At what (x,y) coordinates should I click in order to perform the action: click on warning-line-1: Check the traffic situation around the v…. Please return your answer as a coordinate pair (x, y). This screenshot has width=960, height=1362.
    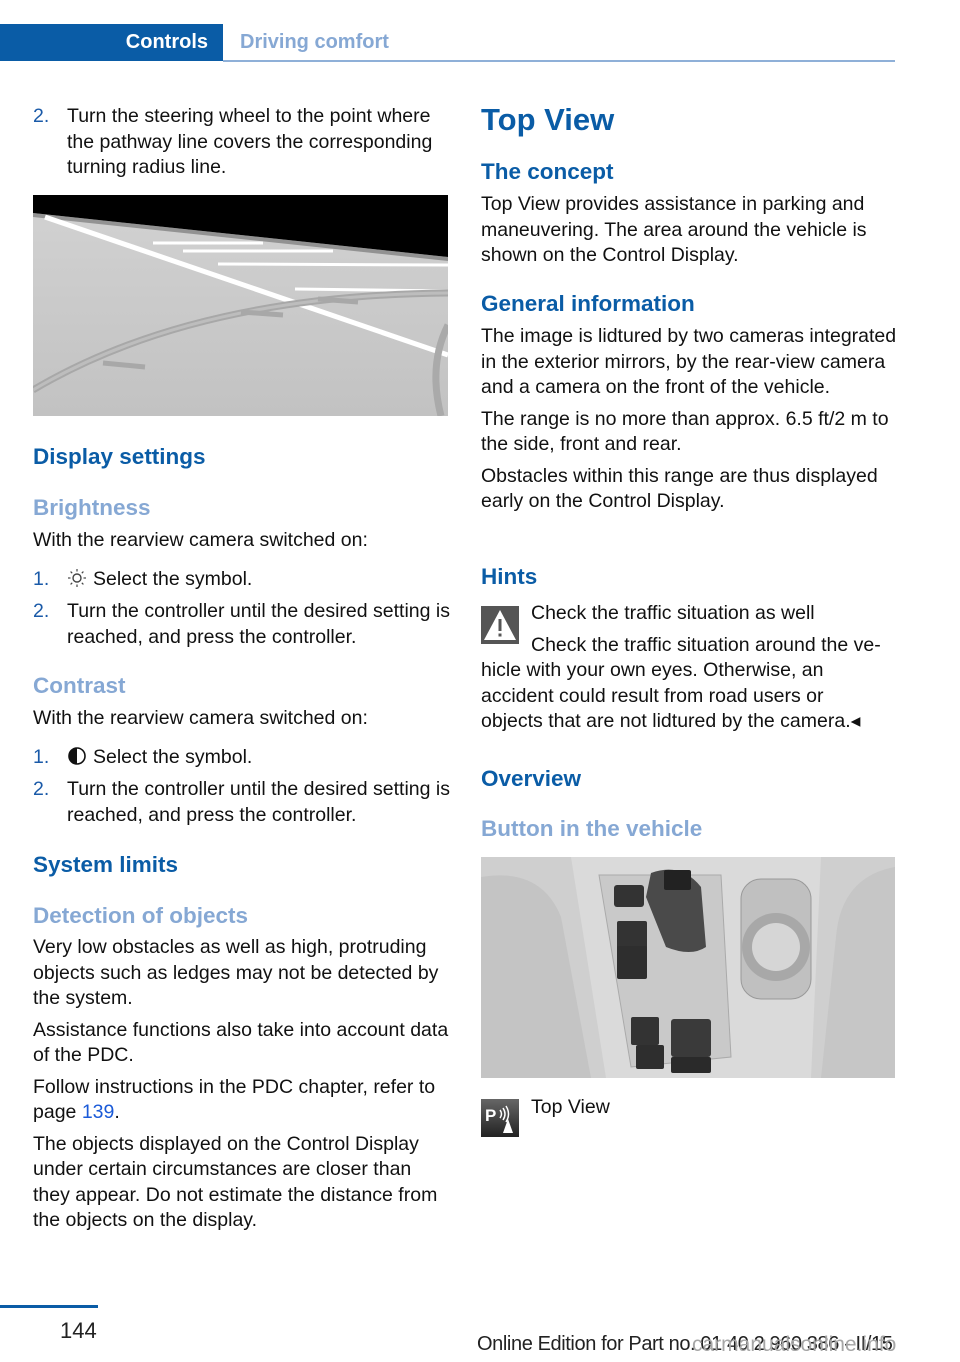
    Looking at the image, I should click on (706, 645).